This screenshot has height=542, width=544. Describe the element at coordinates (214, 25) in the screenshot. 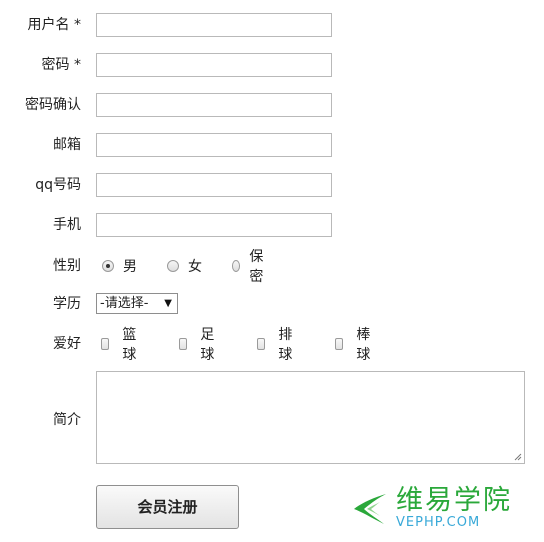

I see `username-input` at that location.